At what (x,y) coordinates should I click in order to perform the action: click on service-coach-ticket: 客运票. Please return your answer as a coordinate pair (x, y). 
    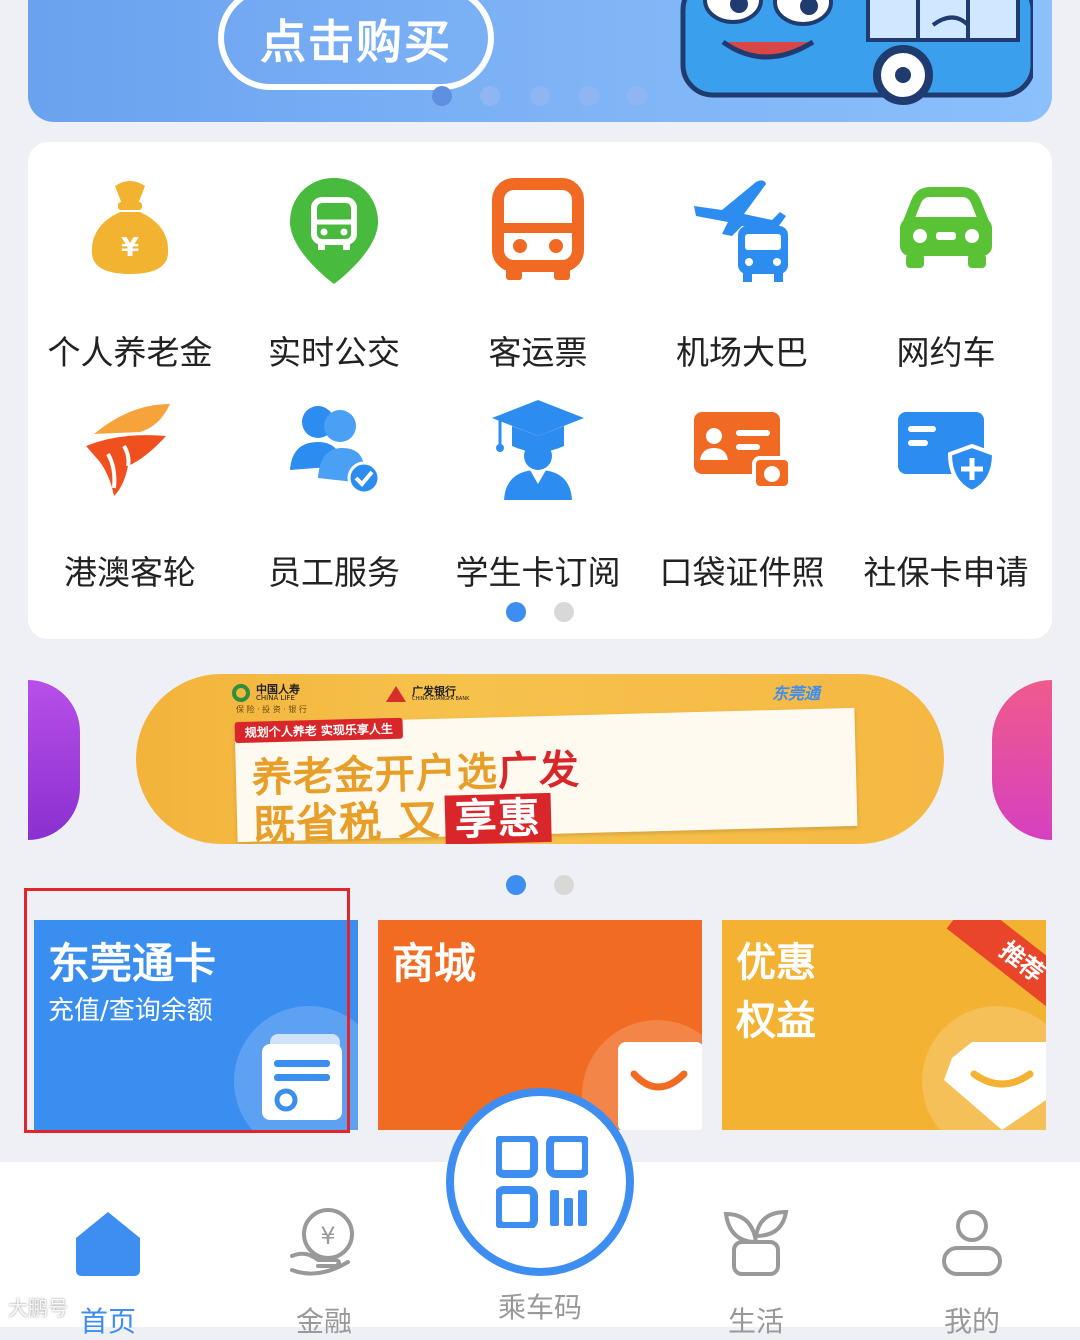
    Looking at the image, I should click on (538, 276).